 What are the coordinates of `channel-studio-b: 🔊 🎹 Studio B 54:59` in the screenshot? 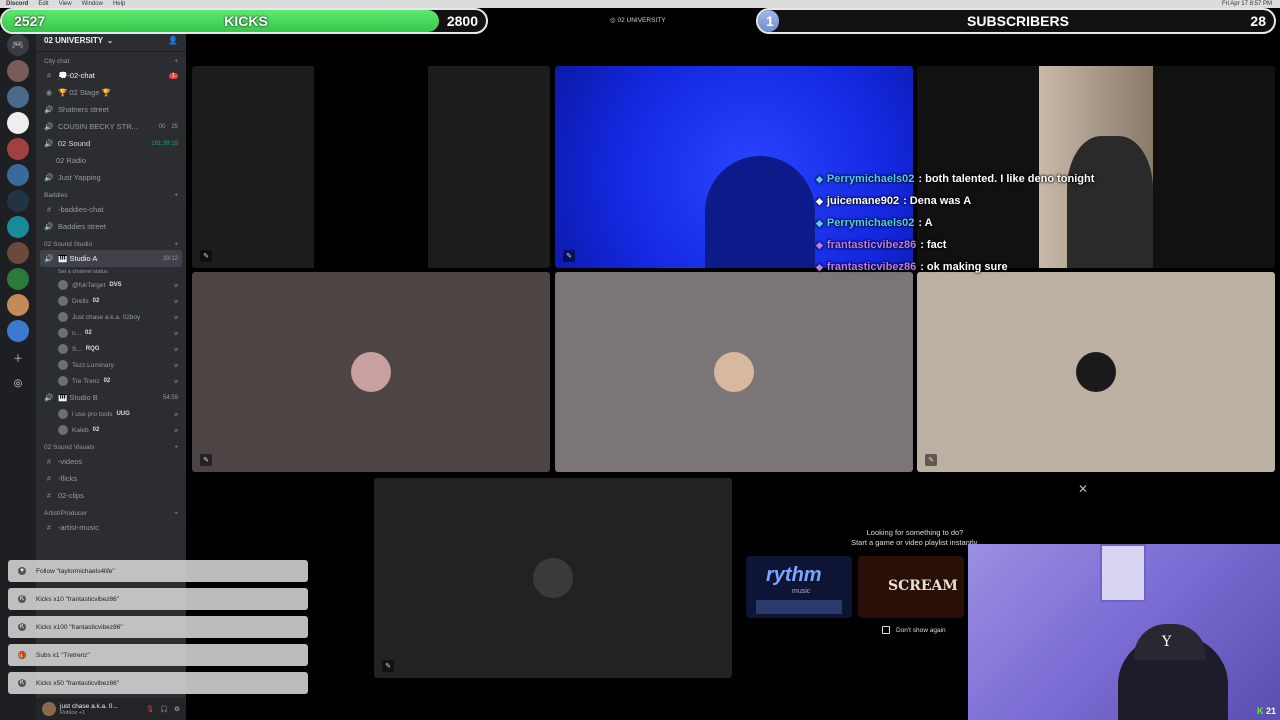 It's located at (111, 397).